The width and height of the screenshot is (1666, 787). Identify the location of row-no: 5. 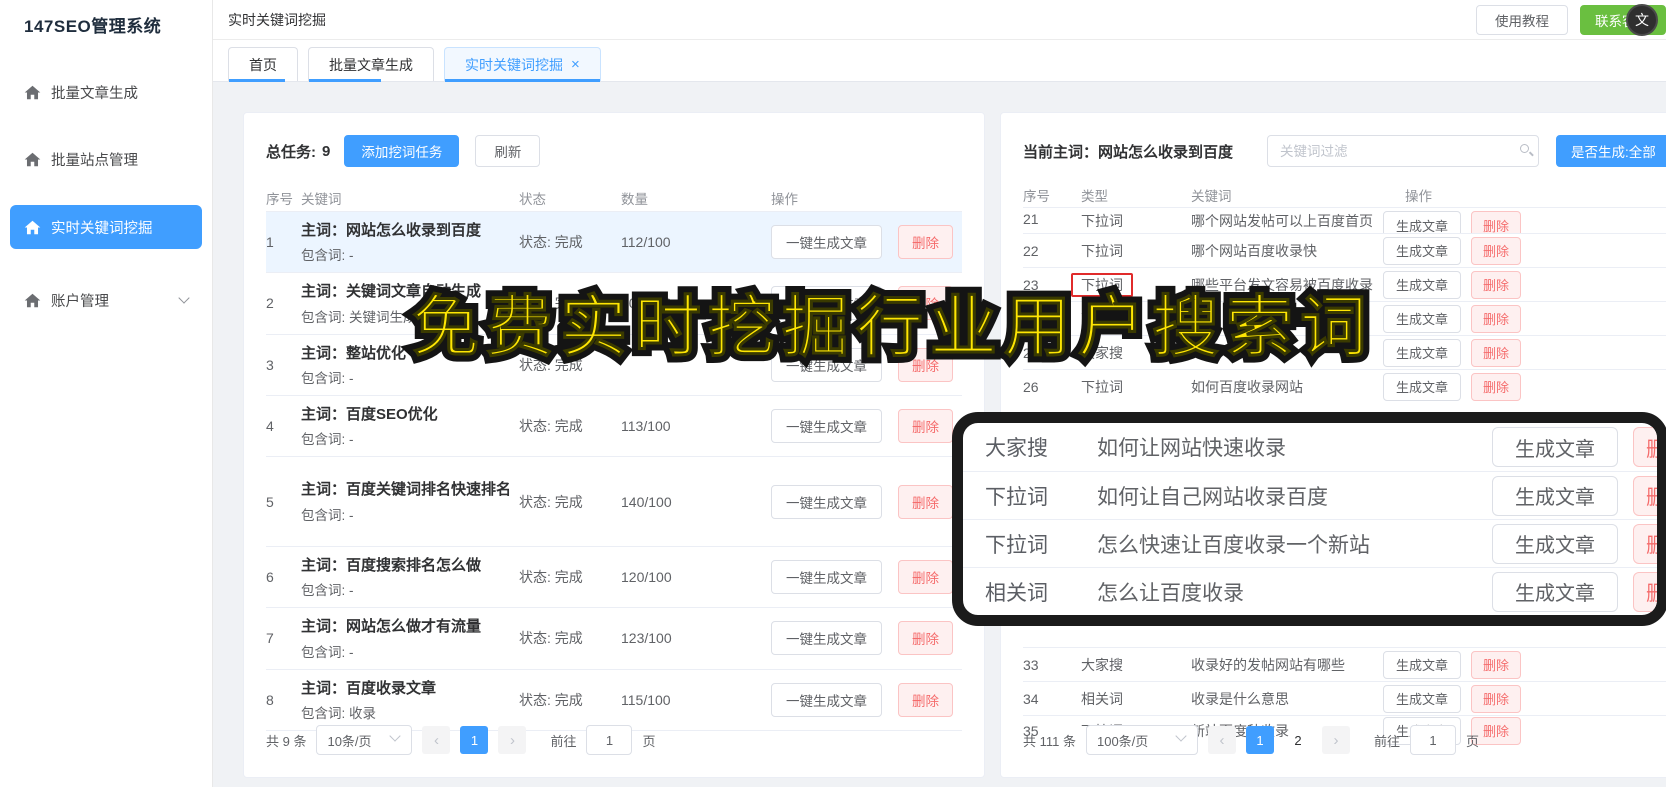
(270, 501).